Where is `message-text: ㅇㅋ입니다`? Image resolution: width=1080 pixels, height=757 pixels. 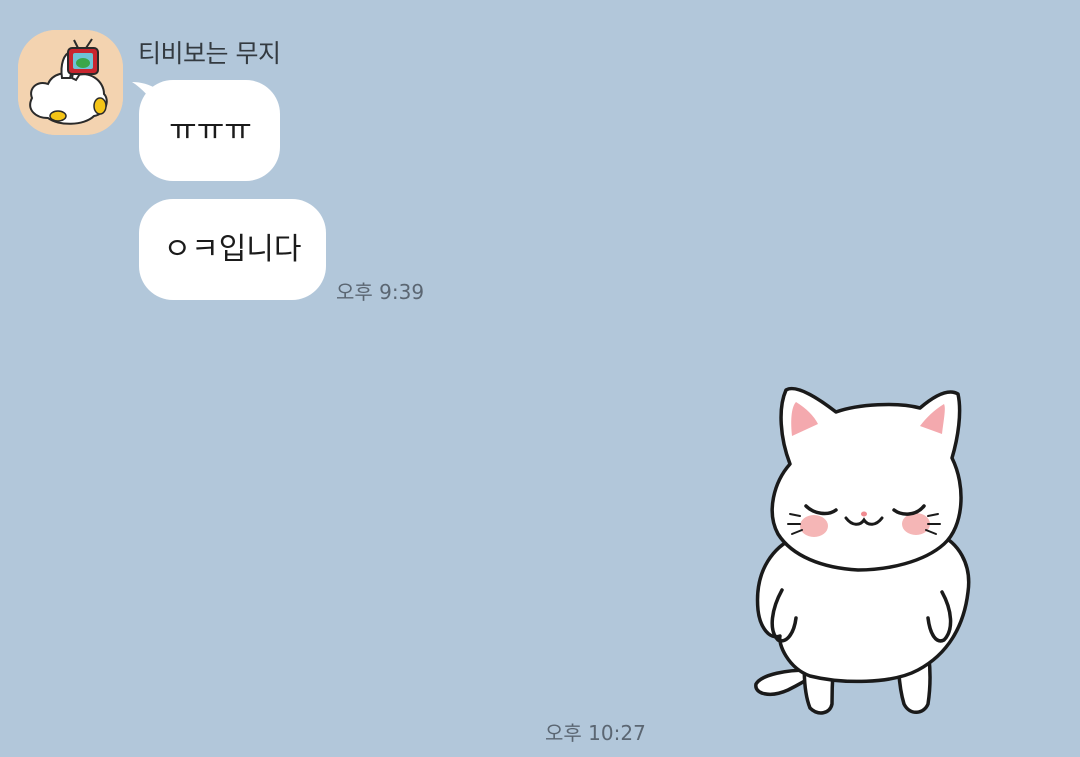 message-text: ㅇㅋ입니다 is located at coordinates (232, 249).